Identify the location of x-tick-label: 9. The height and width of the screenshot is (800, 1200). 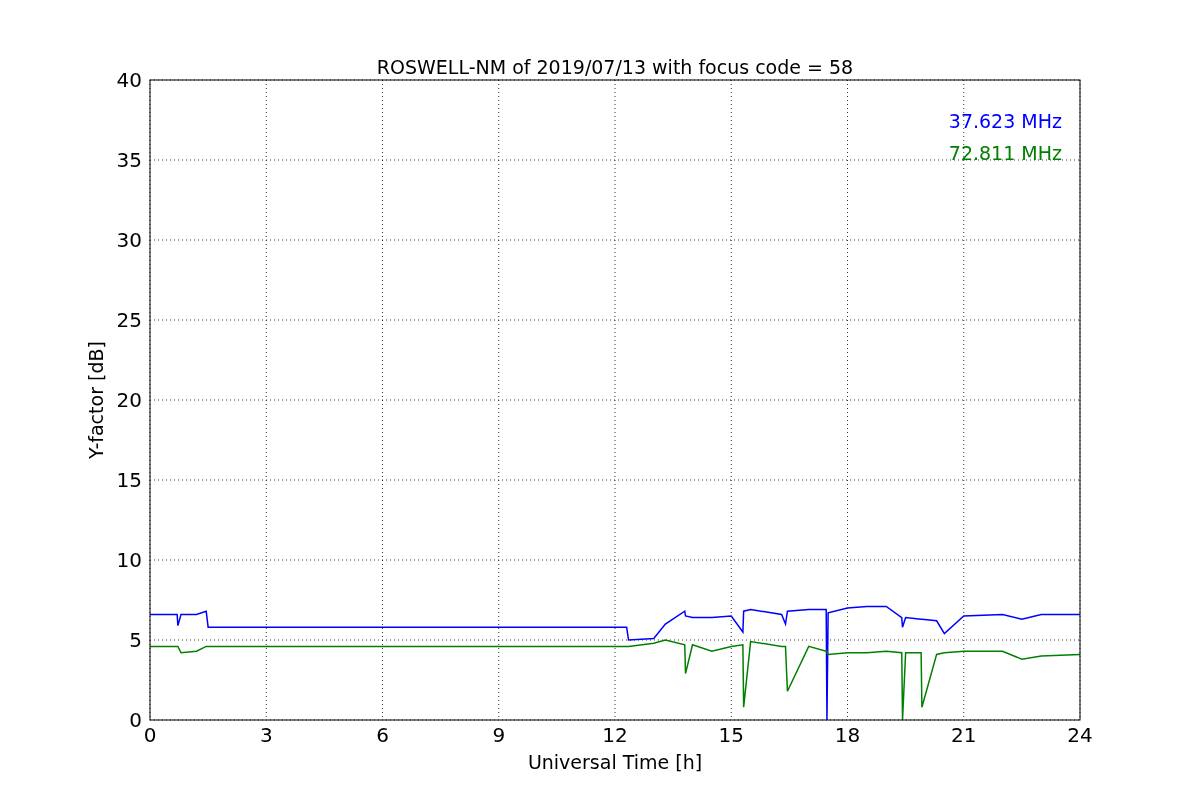
(499, 735).